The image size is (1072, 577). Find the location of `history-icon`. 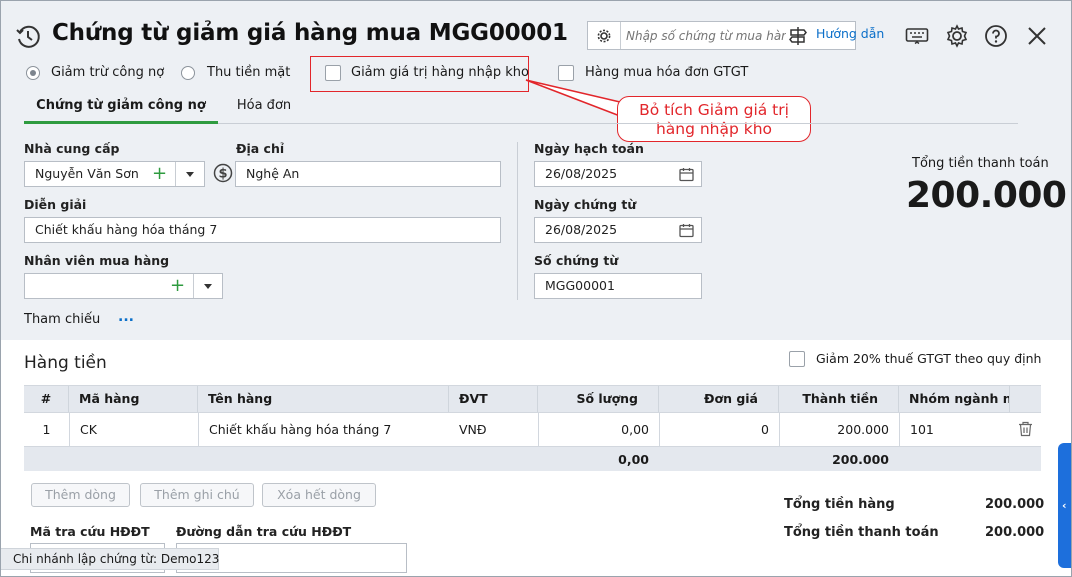

history-icon is located at coordinates (28, 37).